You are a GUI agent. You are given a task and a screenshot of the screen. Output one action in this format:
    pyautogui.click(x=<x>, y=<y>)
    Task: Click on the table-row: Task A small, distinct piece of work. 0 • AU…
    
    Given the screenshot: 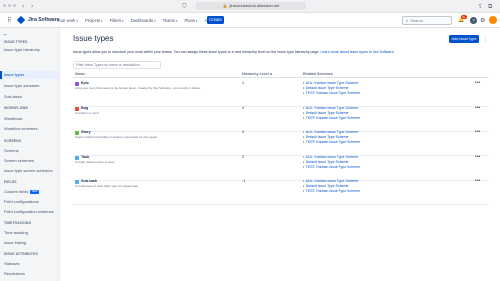 What is the action you would take?
    pyautogui.click(x=281, y=167)
    